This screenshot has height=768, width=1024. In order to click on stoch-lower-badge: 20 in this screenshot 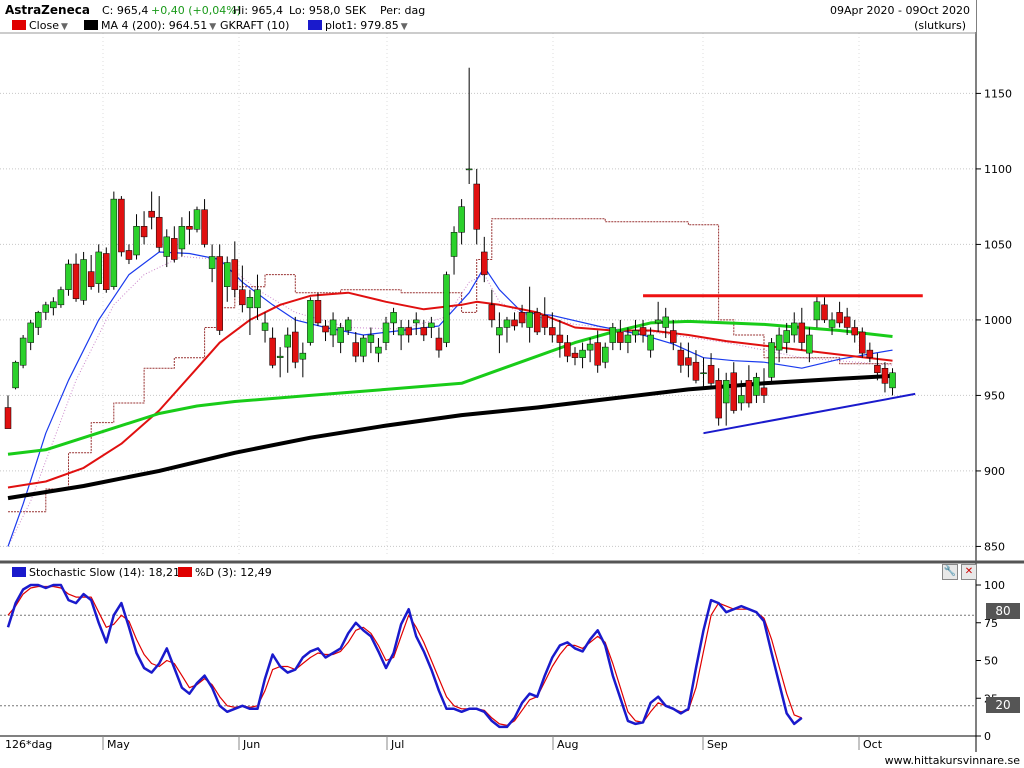, I will do `click(1003, 705)`.